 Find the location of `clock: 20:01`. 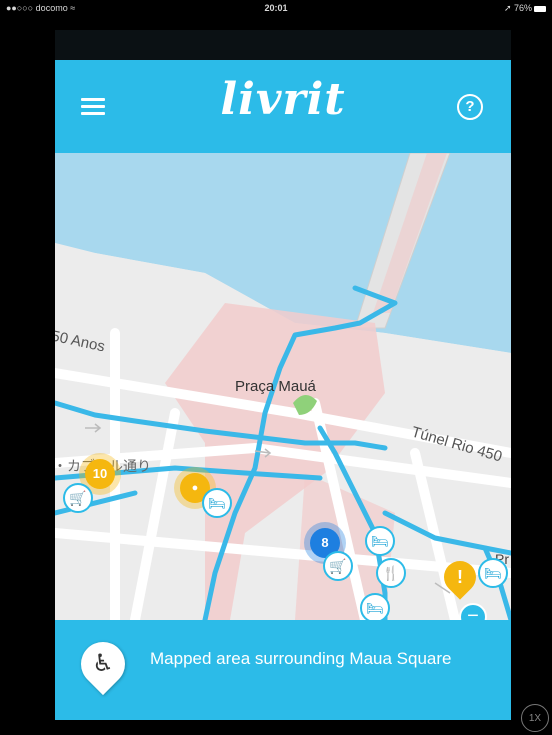

clock: 20:01 is located at coordinates (276, 8).